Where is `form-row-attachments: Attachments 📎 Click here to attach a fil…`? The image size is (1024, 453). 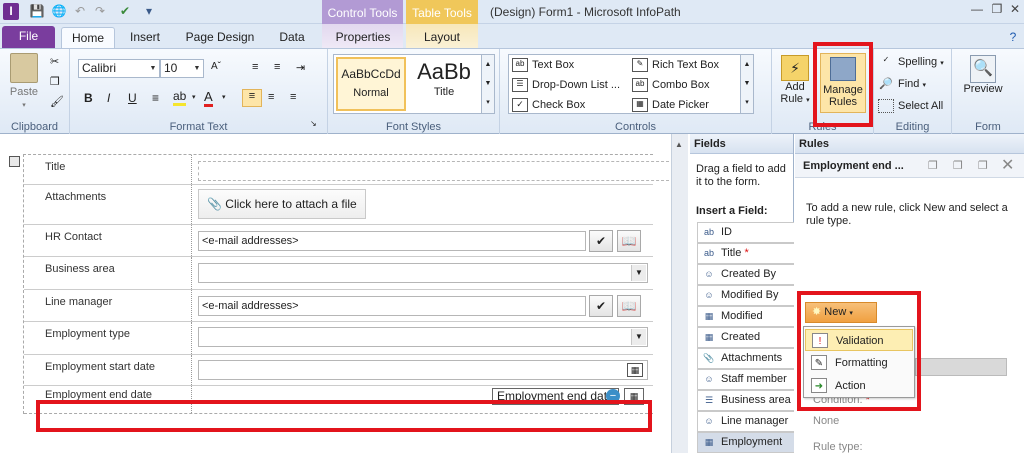 form-row-attachments: Attachments 📎 Click here to attach a fil… is located at coordinates (338, 205).